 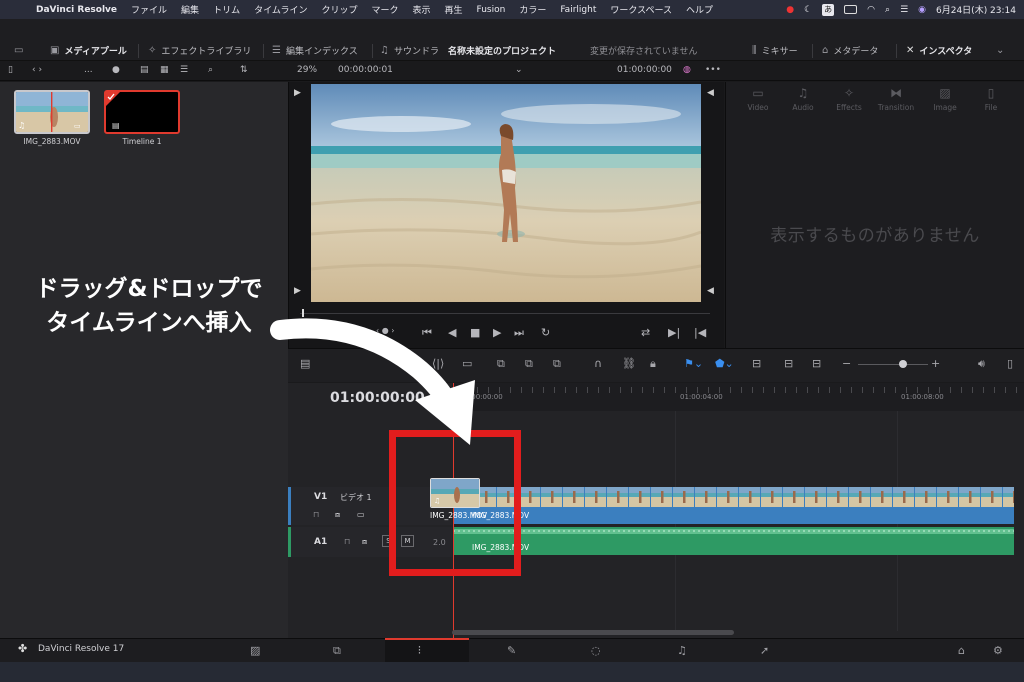 What do you see at coordinates (653, 364) in the screenshot?
I see `position-lock-icon: 🔒︎` at bounding box center [653, 364].